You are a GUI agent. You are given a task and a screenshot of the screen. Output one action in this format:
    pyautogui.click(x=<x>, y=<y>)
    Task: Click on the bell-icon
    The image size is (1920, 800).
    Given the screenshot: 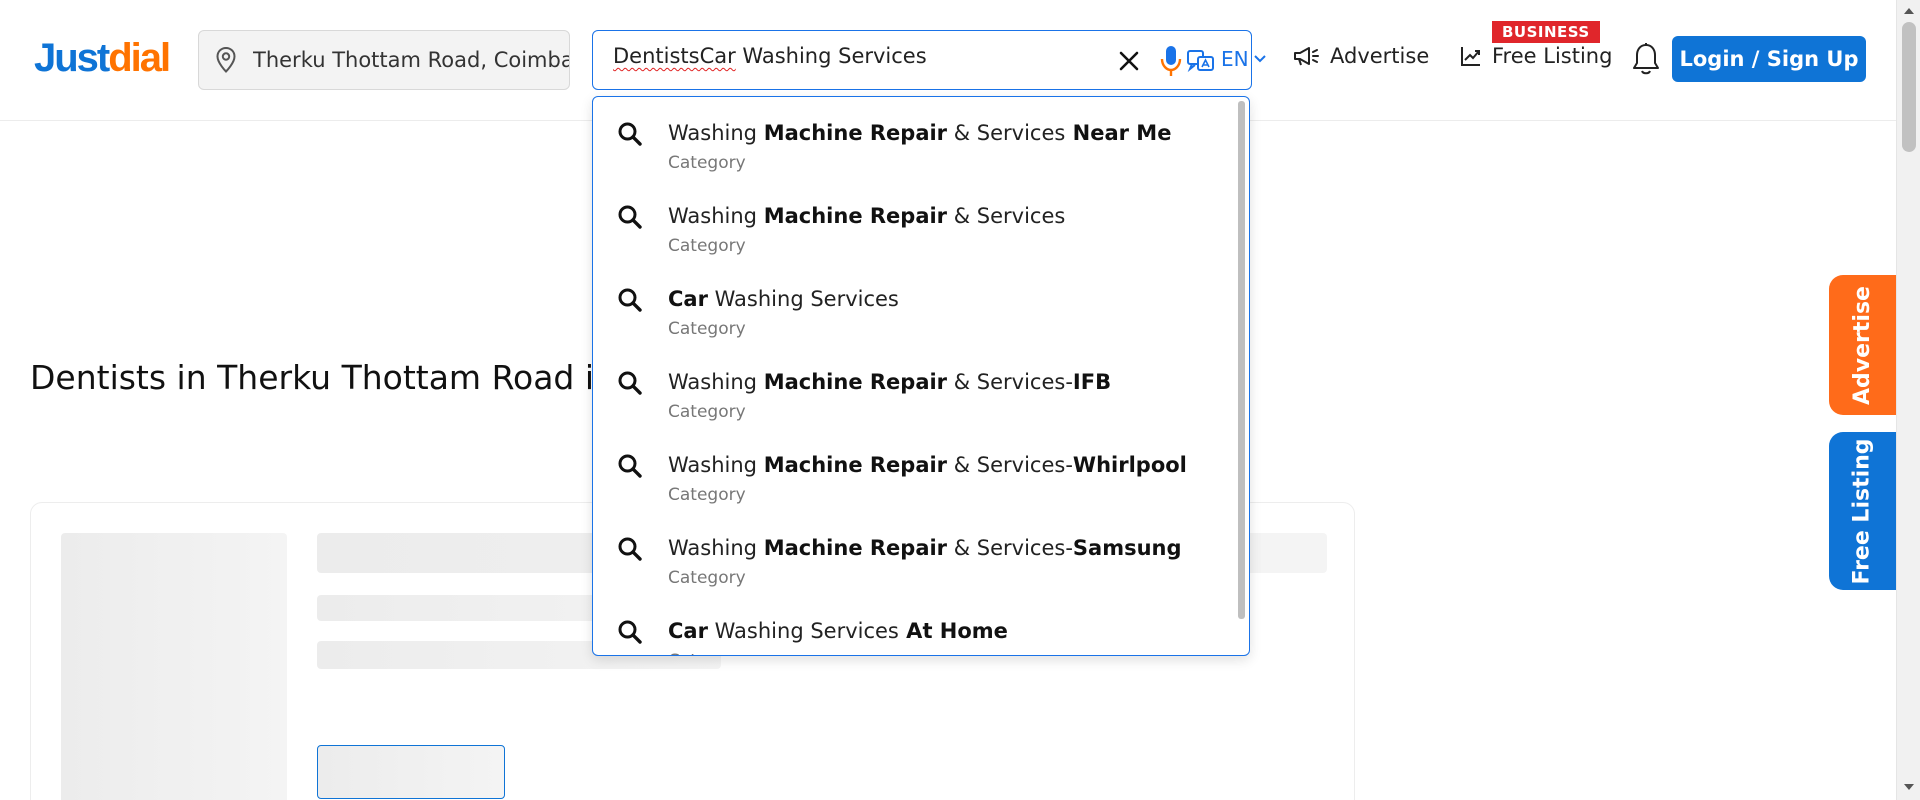 What is the action you would take?
    pyautogui.click(x=1646, y=59)
    